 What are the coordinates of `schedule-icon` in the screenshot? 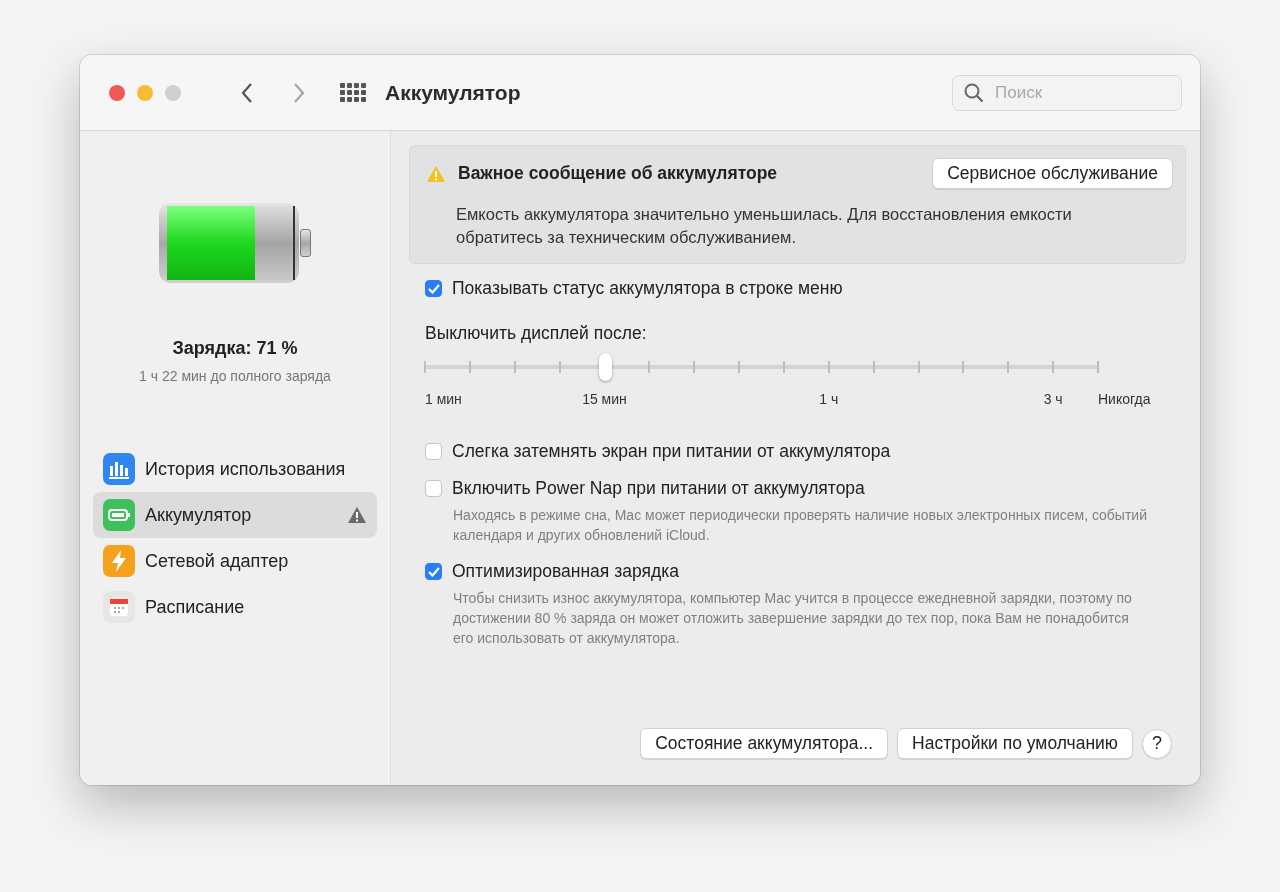 It's located at (119, 607).